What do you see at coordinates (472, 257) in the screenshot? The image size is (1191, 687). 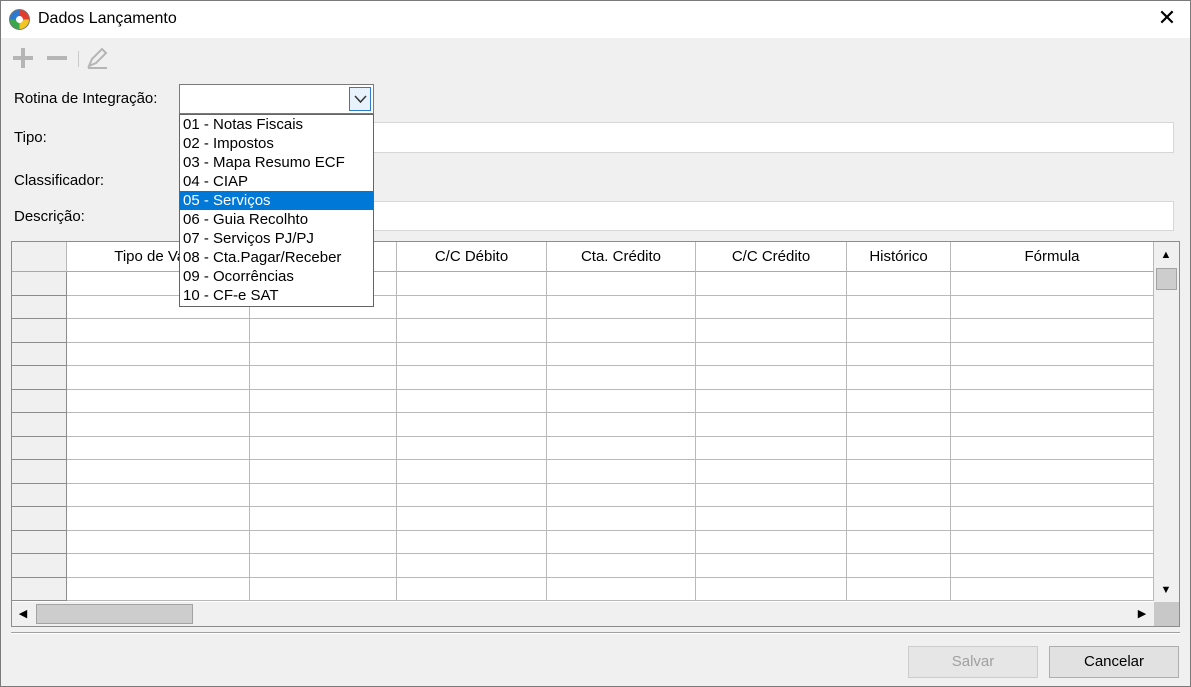 I see `grid-column-header: C/C Débito` at bounding box center [472, 257].